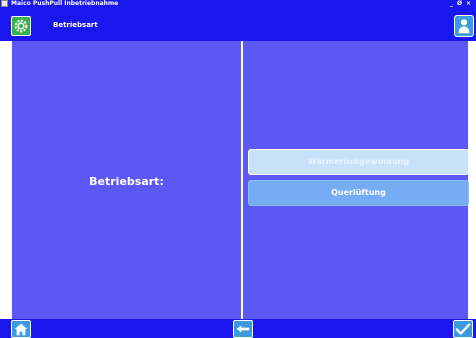  What do you see at coordinates (358, 162) in the screenshot?
I see `option-waermerueckgewinnung: Wärmerückgewinnung` at bounding box center [358, 162].